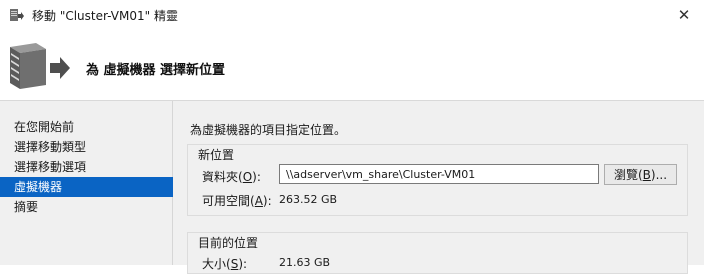  What do you see at coordinates (352, 15) in the screenshot?
I see `title-bar: 移動 "Cluster-VM01" 精靈 ✕` at bounding box center [352, 15].